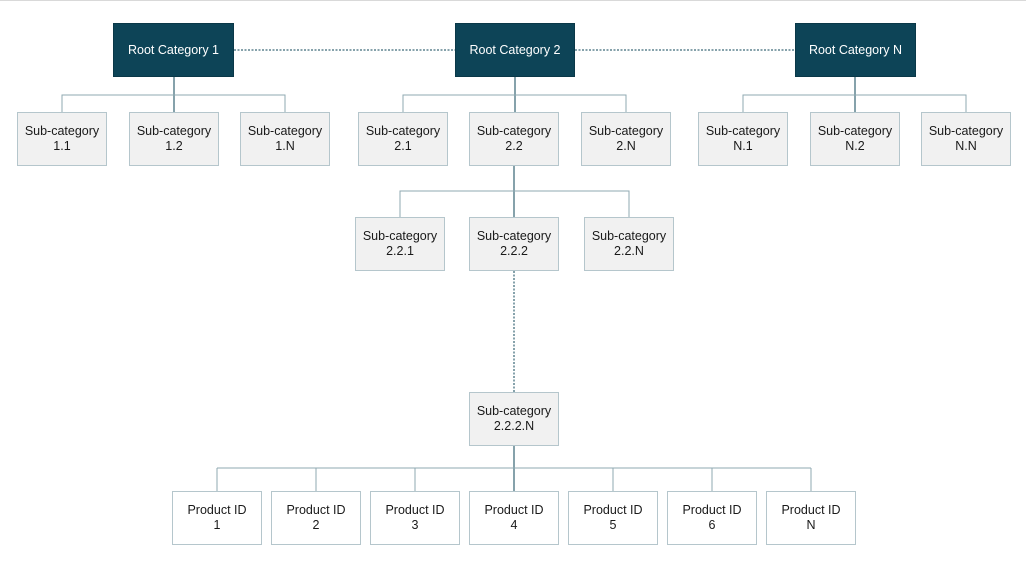  I want to click on product-n: Product ID N, so click(811, 518).